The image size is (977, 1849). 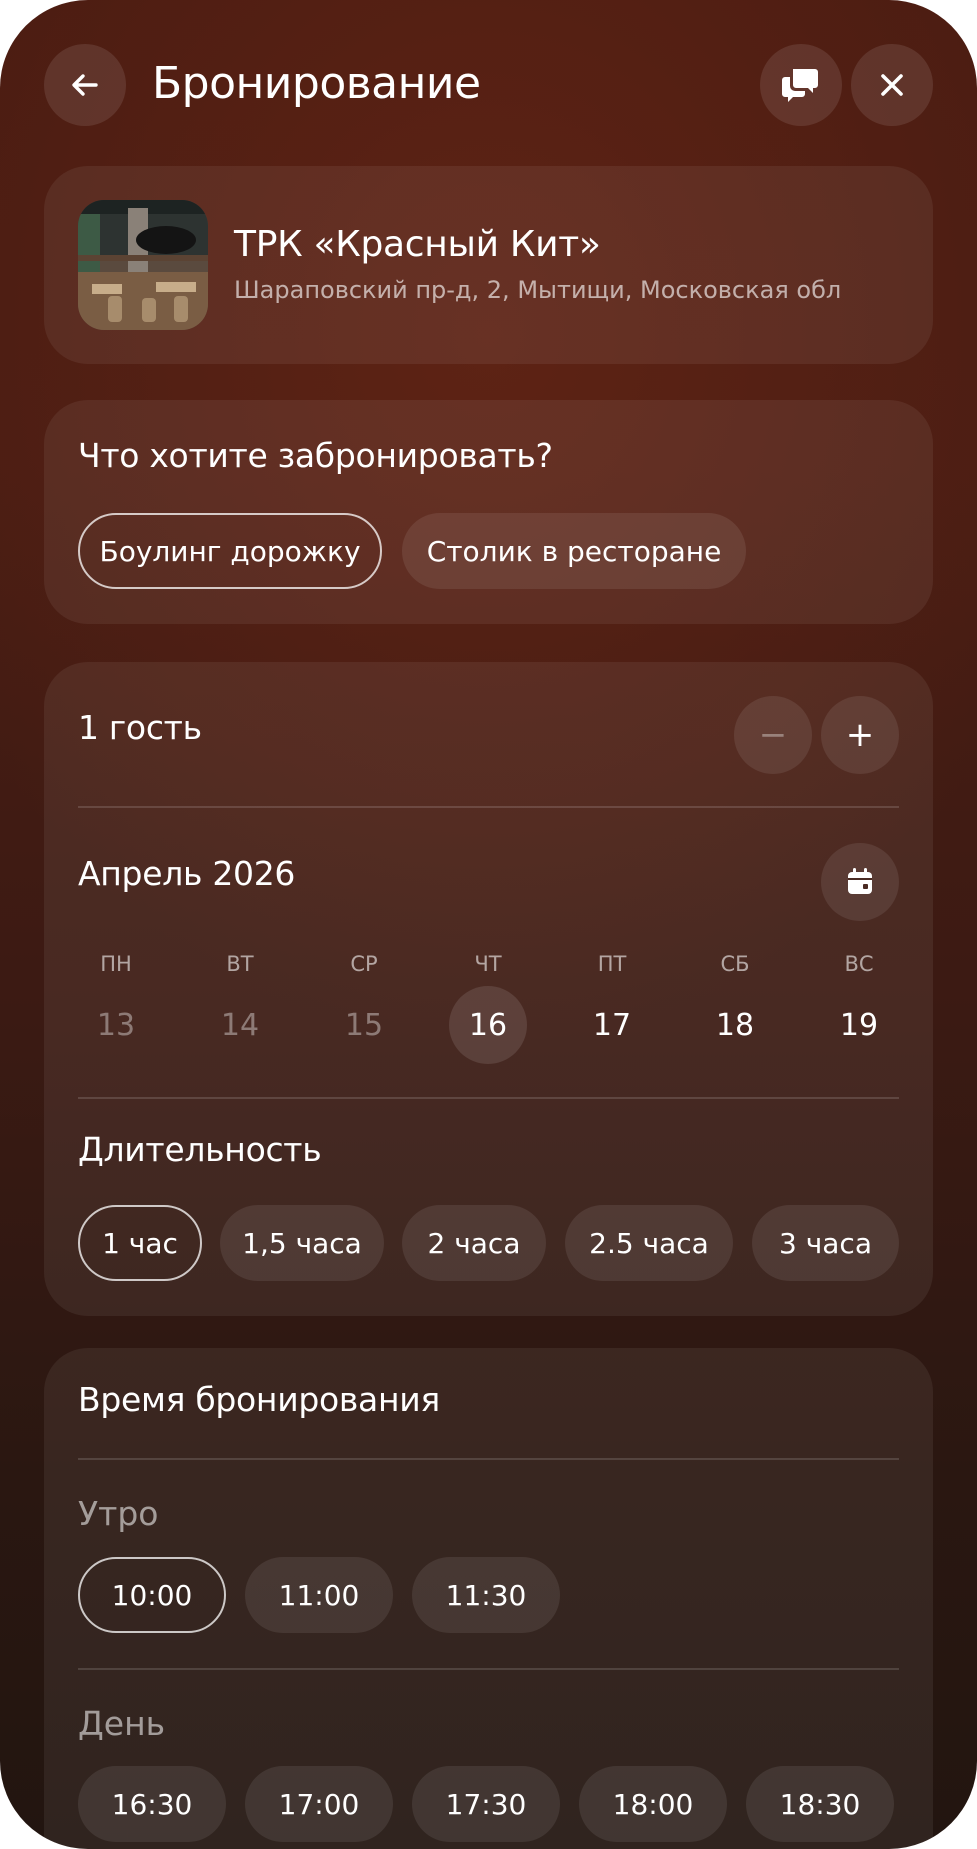 I want to click on time-slot: 11:00, so click(x=319, y=1595).